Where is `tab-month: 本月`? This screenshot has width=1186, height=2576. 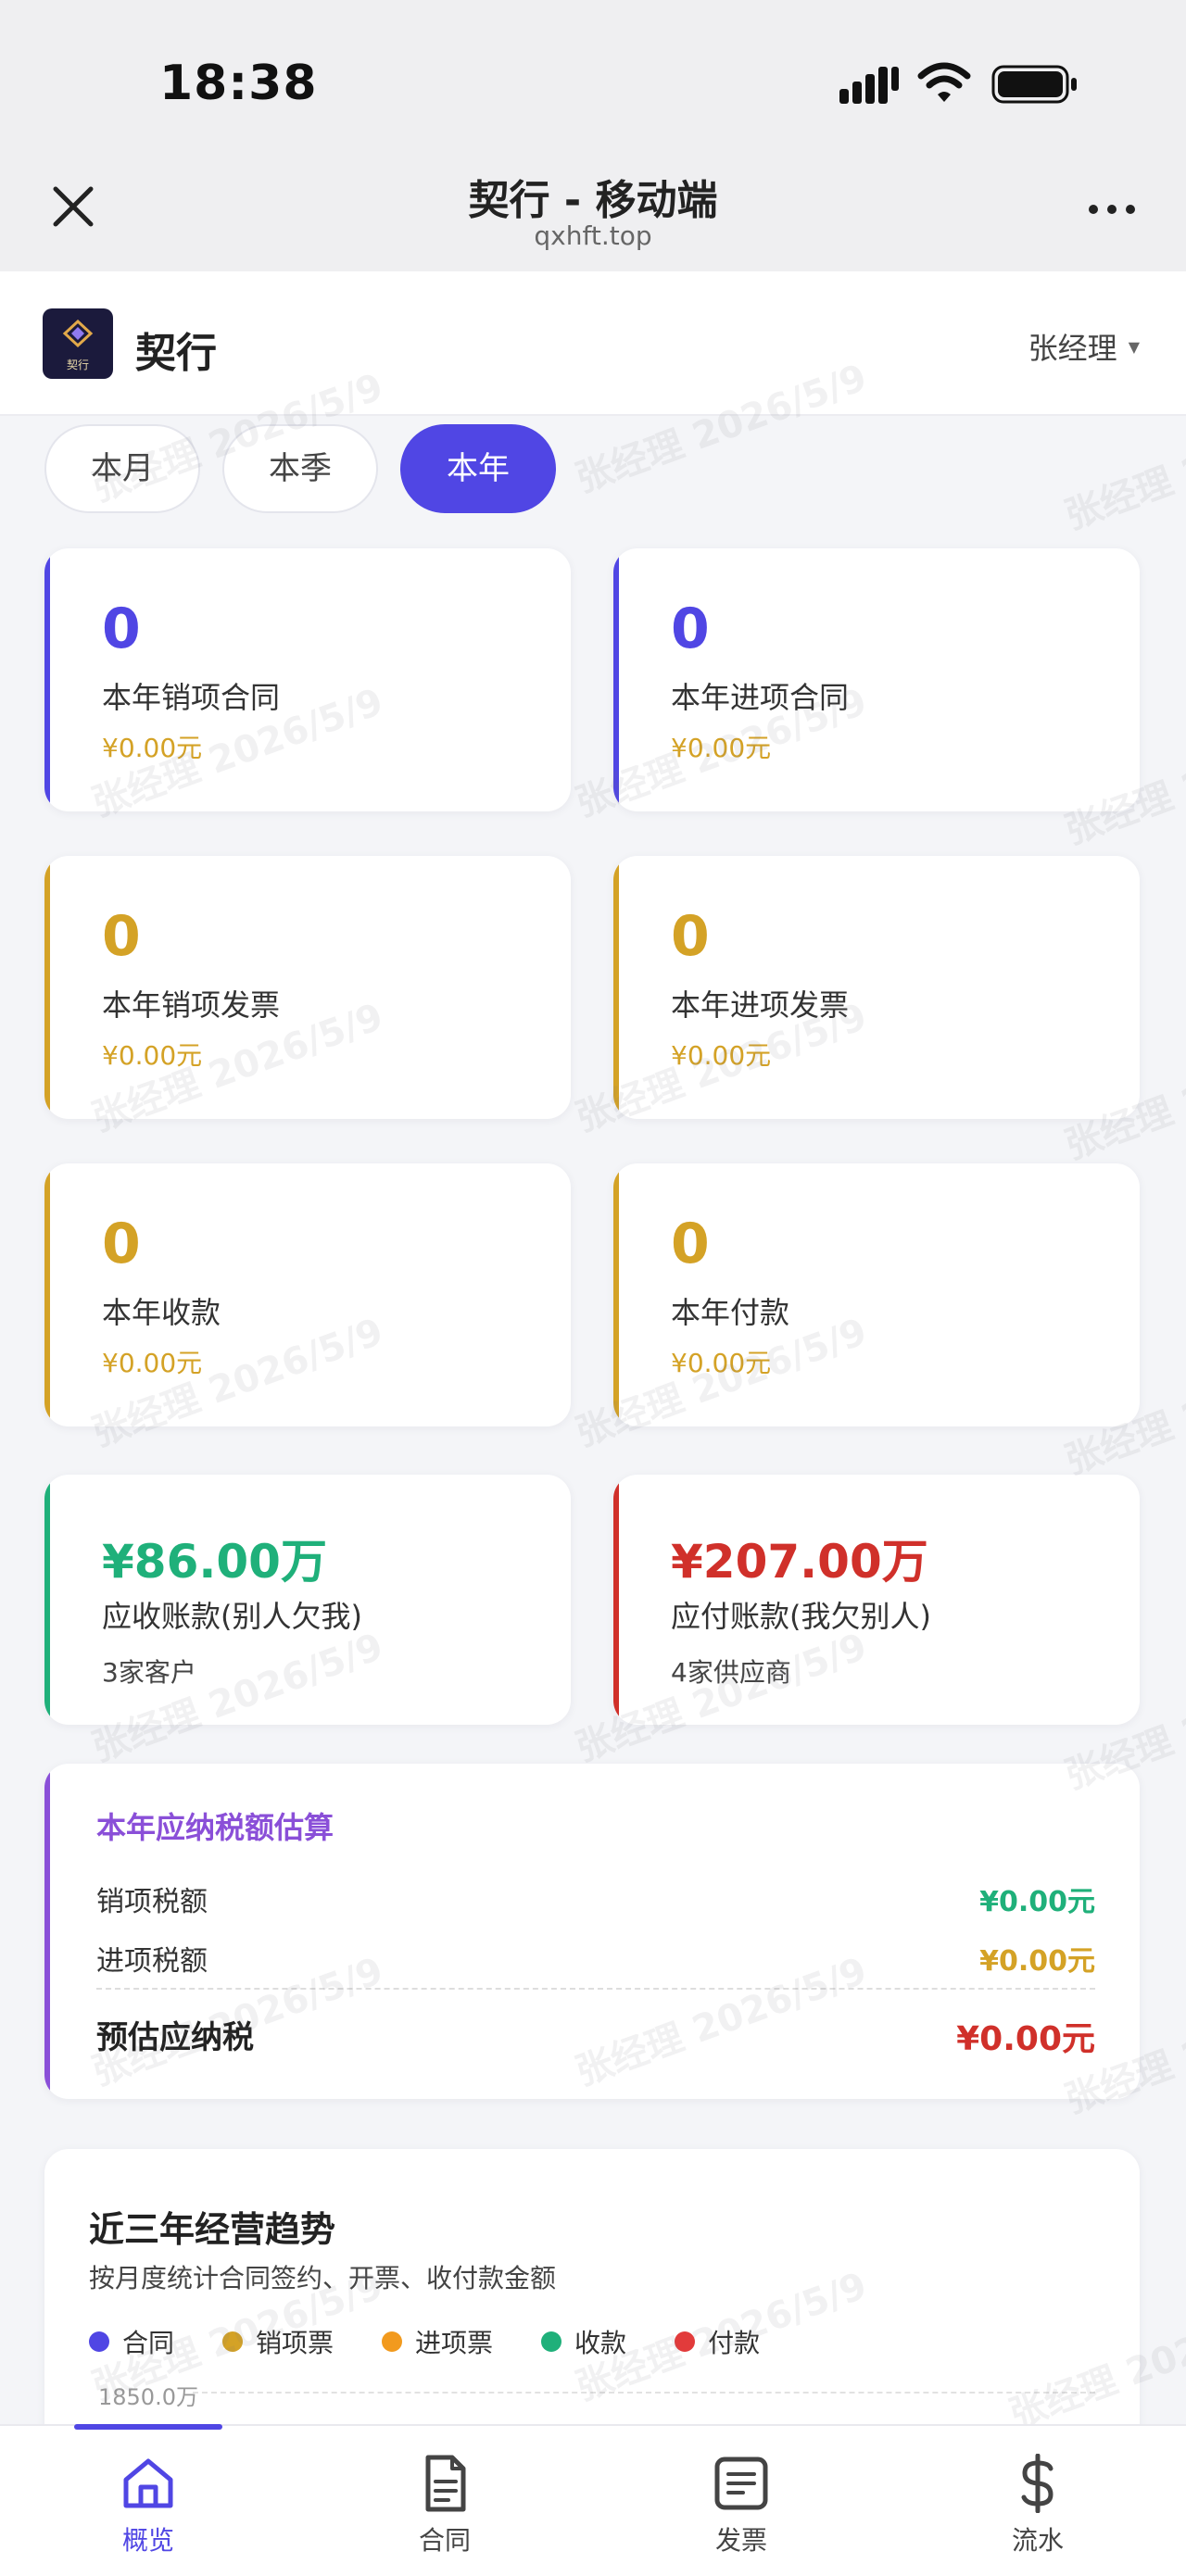
tab-month: 本月 is located at coordinates (122, 468).